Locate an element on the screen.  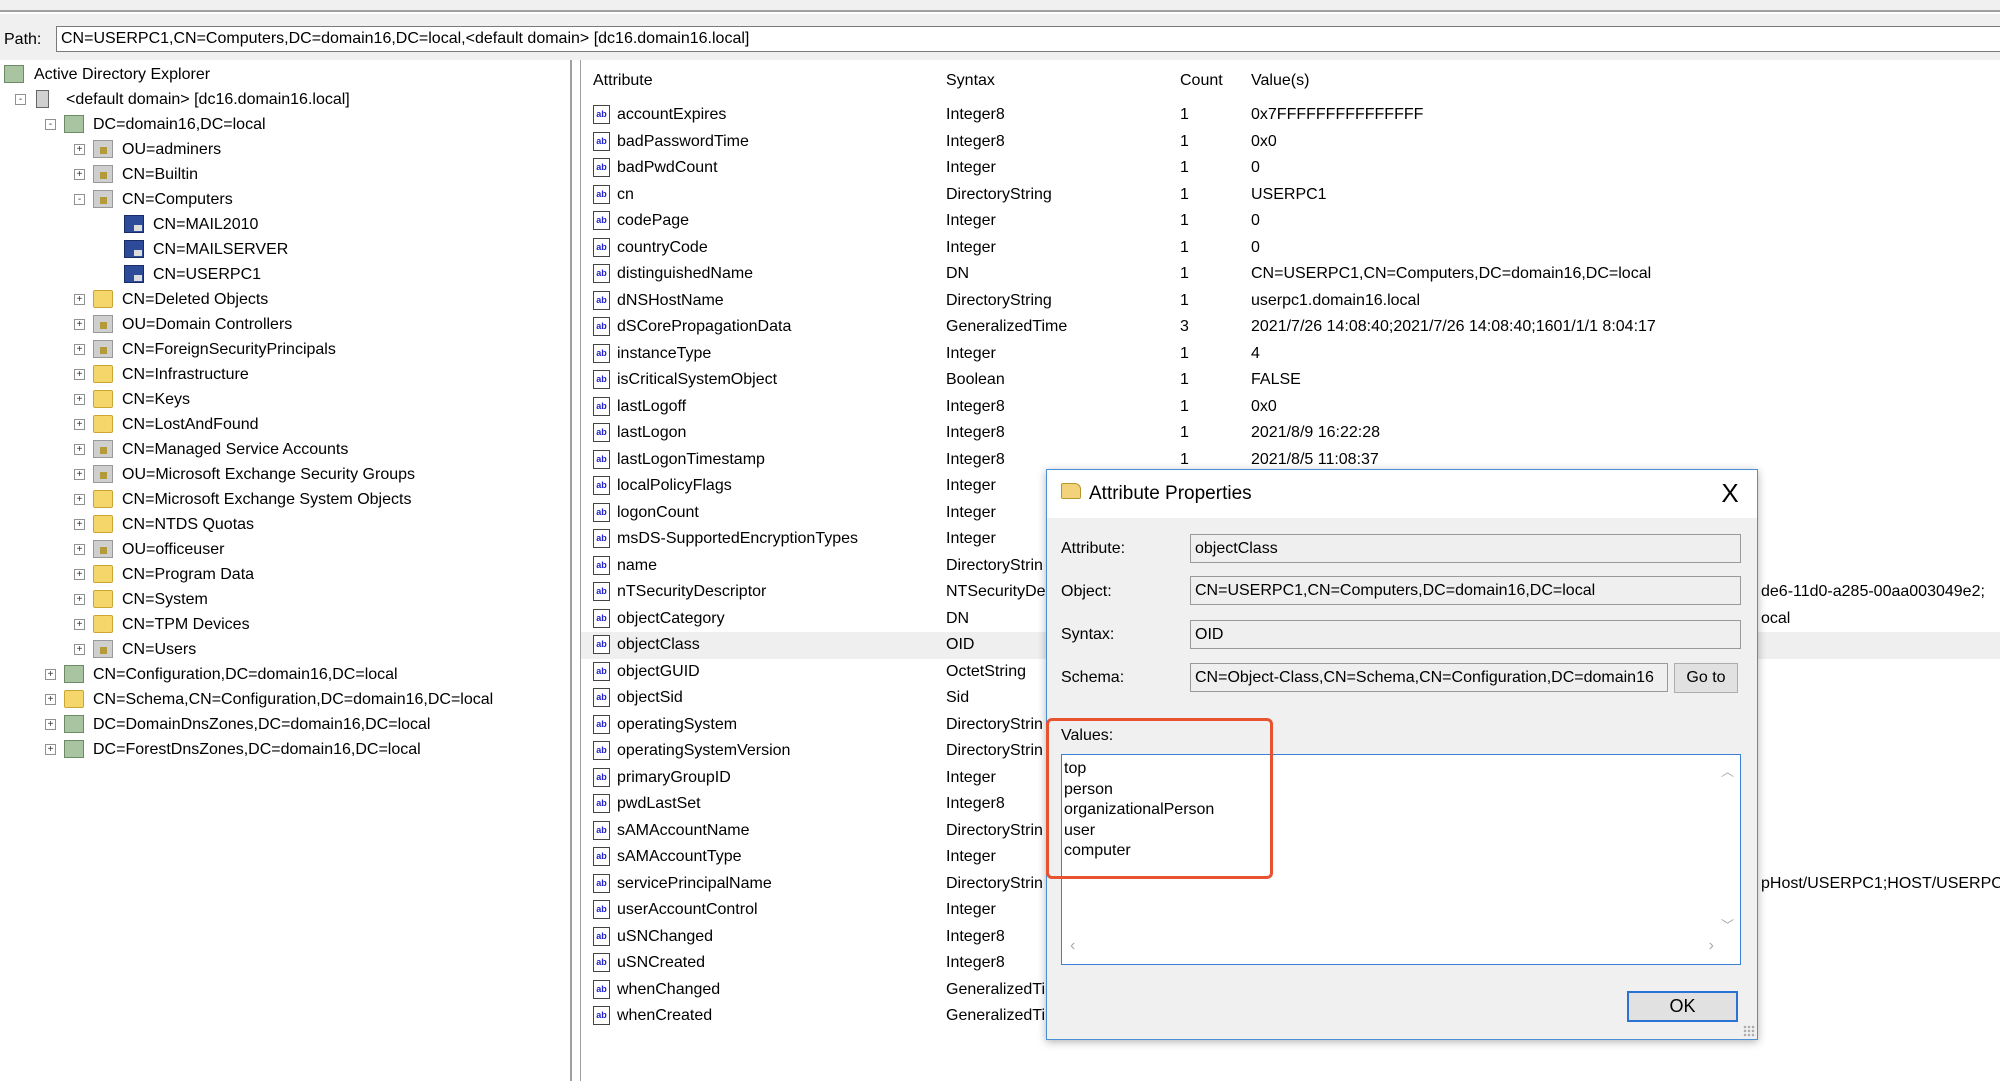
tree-node: + CN=Infrastructure is located at coordinates (285, 374).